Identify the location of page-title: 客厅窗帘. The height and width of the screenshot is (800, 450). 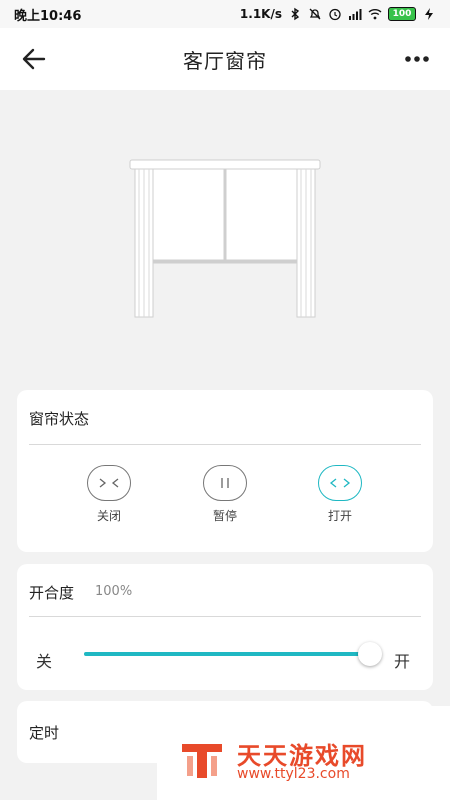
(225, 60).